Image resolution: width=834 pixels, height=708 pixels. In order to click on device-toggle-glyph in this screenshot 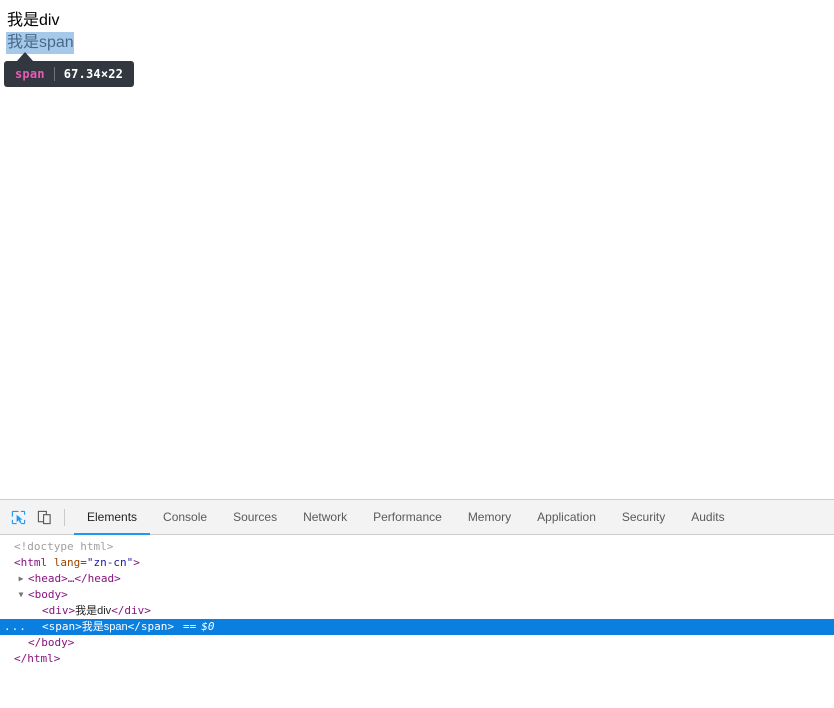, I will do `click(44, 517)`.